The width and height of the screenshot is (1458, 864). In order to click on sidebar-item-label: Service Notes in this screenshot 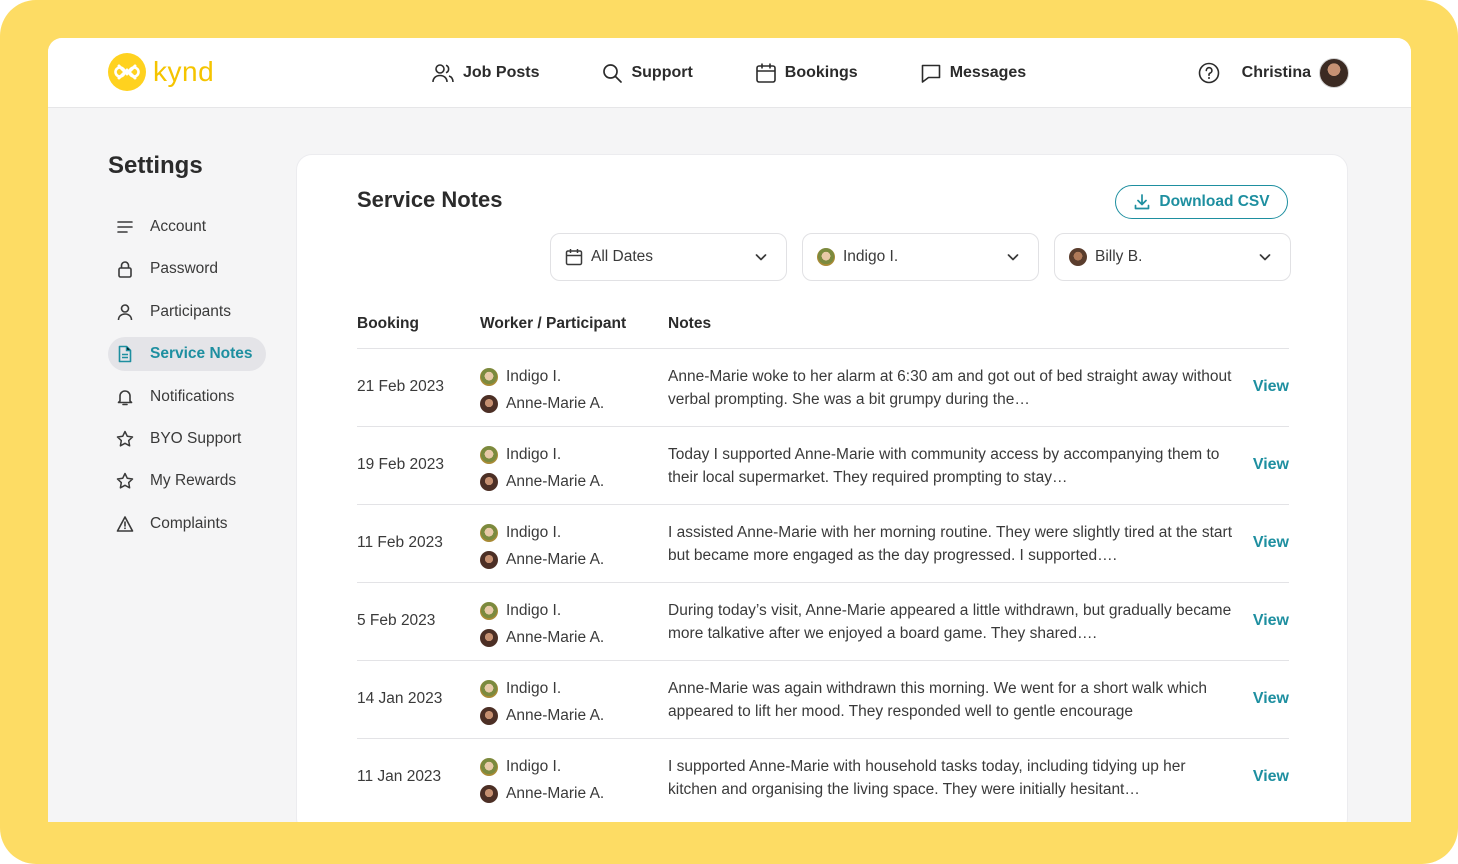, I will do `click(201, 354)`.